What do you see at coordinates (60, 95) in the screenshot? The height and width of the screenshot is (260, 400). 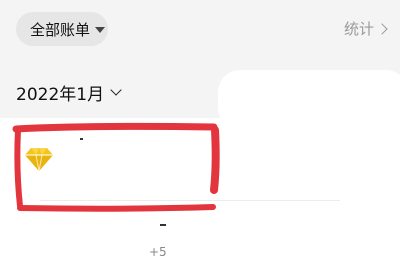 I see `month-picker-label: 2022年1月` at bounding box center [60, 95].